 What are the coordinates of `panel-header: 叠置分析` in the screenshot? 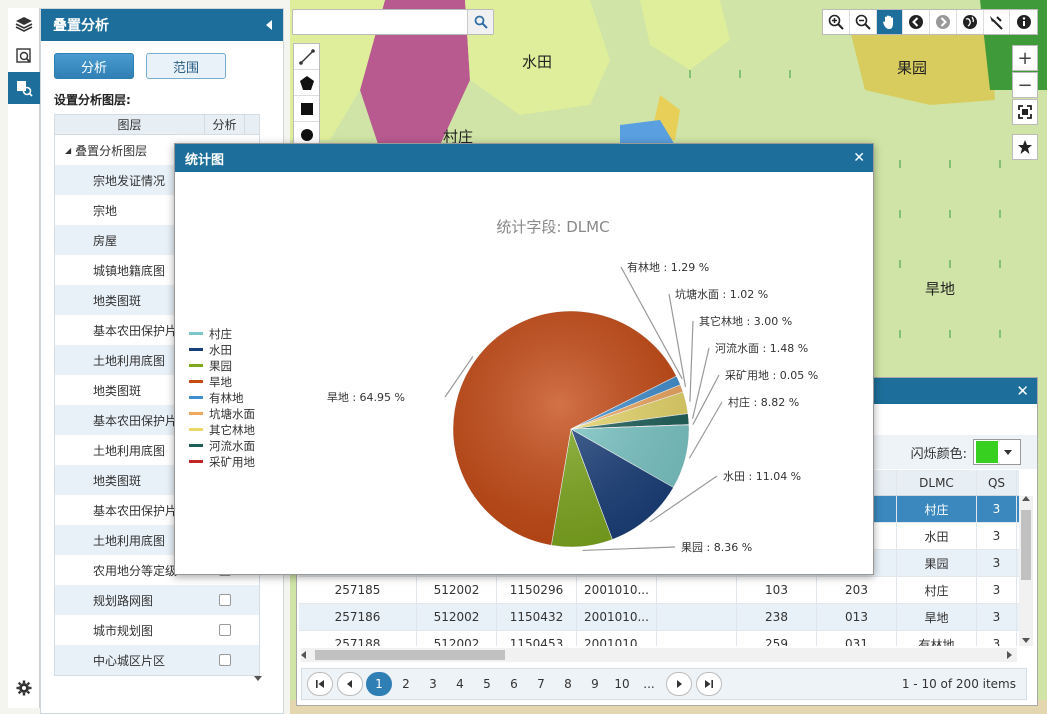 It's located at (162, 25).